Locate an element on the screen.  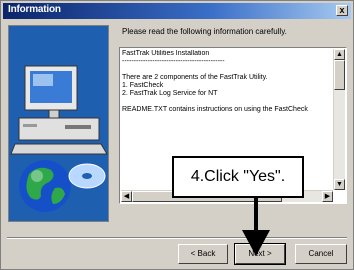
callout-text: 4.Click "Yes". is located at coordinates (238, 176).